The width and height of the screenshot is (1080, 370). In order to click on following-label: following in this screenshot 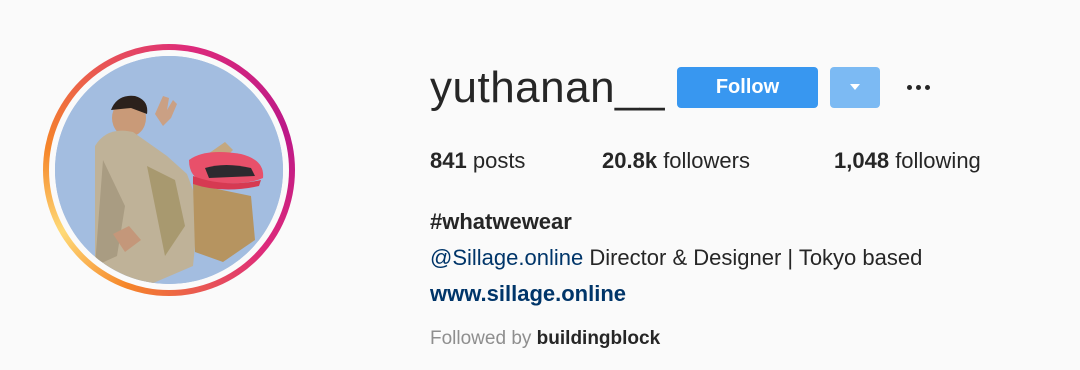, I will do `click(938, 160)`.